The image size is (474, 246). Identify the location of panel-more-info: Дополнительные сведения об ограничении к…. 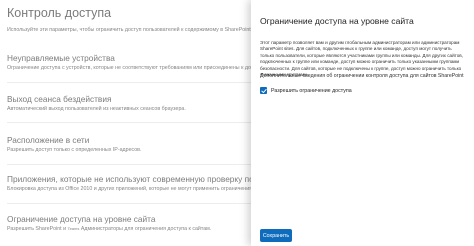
(362, 76).